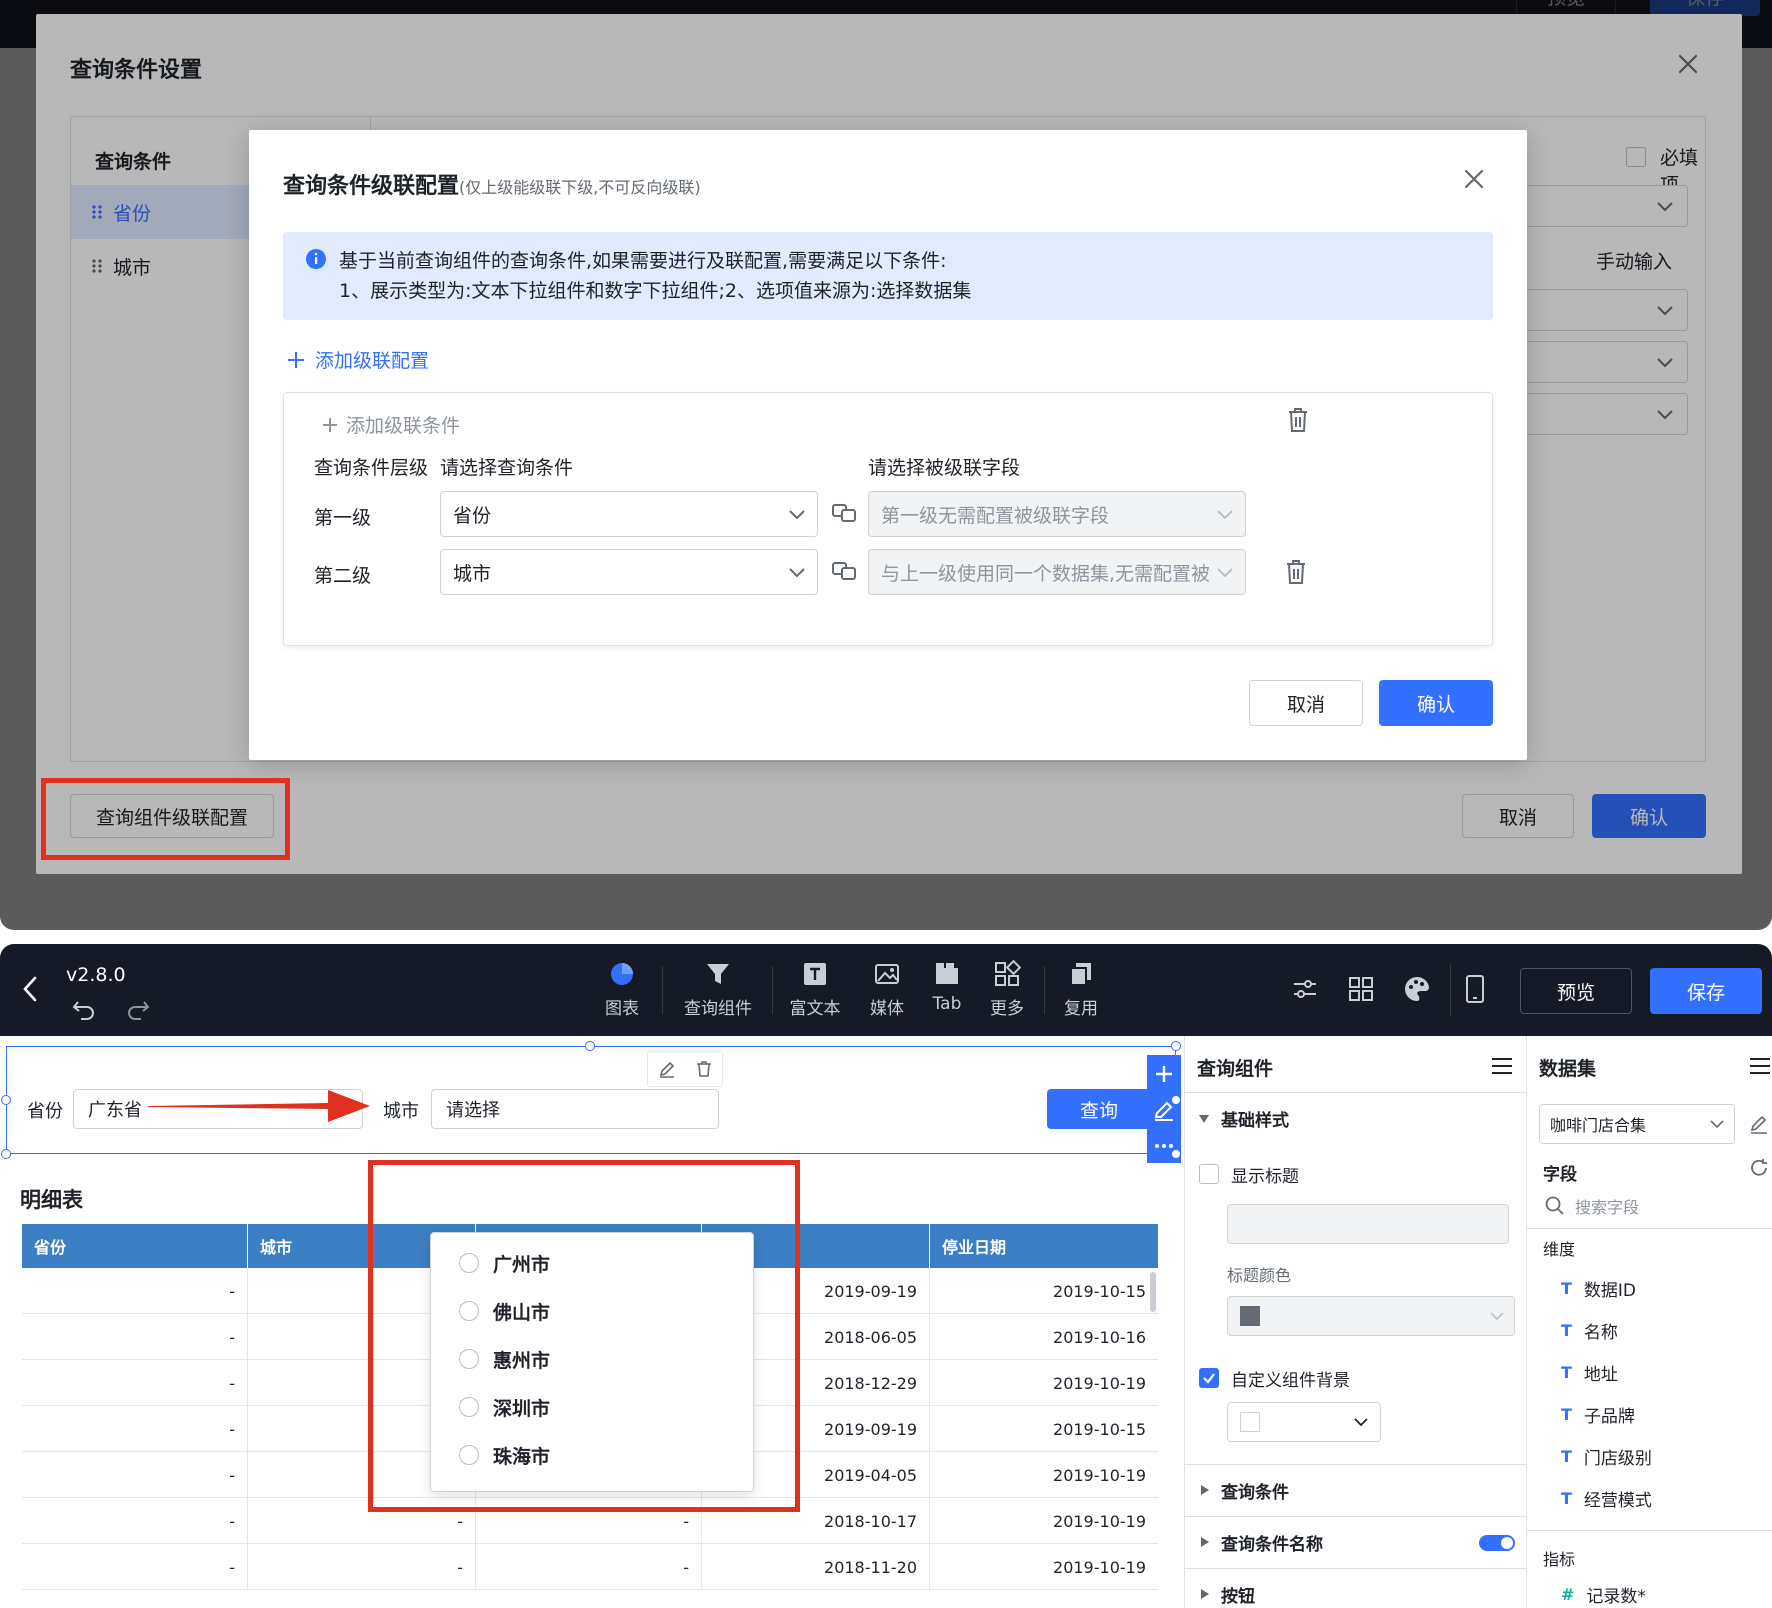 The width and height of the screenshot is (1772, 1608). What do you see at coordinates (1306, 703) in the screenshot?
I see `cascade-cancel-button: 取消` at bounding box center [1306, 703].